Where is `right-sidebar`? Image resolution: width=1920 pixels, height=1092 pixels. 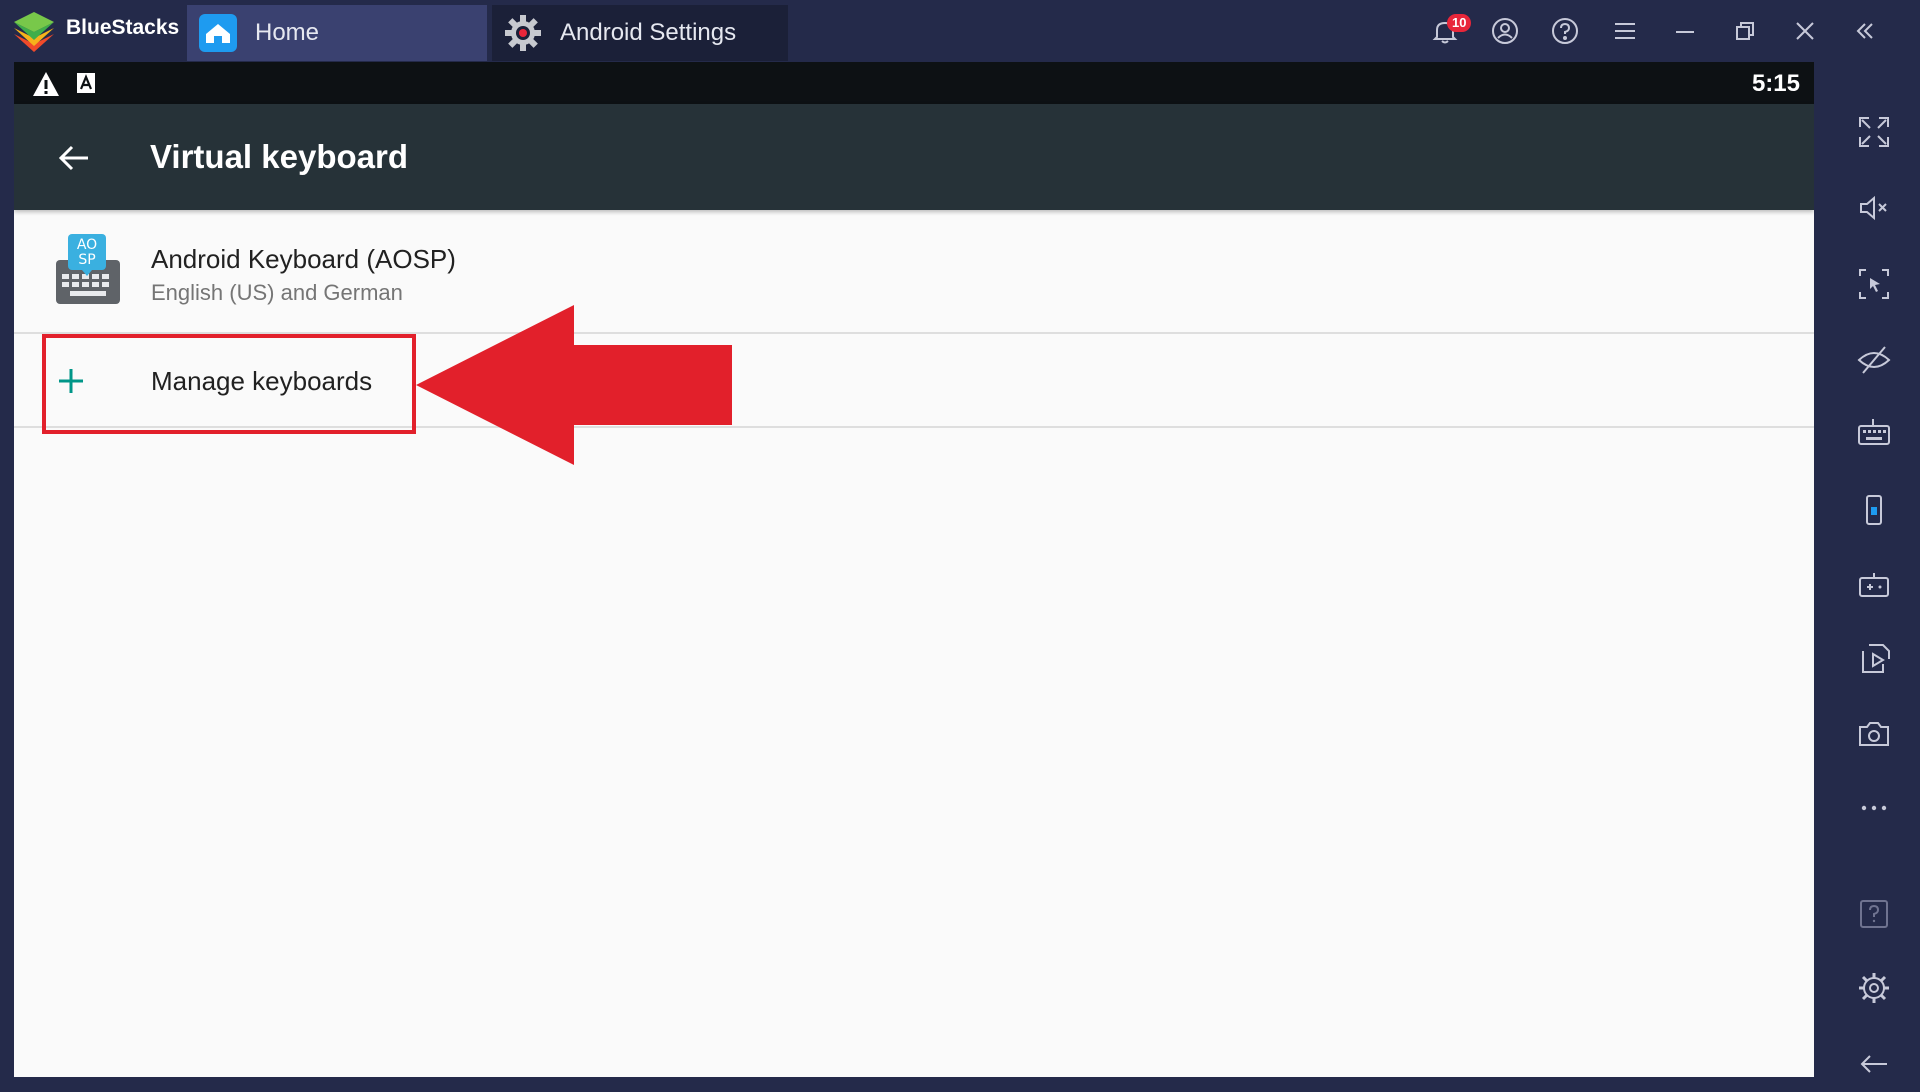 right-sidebar is located at coordinates (1874, 569).